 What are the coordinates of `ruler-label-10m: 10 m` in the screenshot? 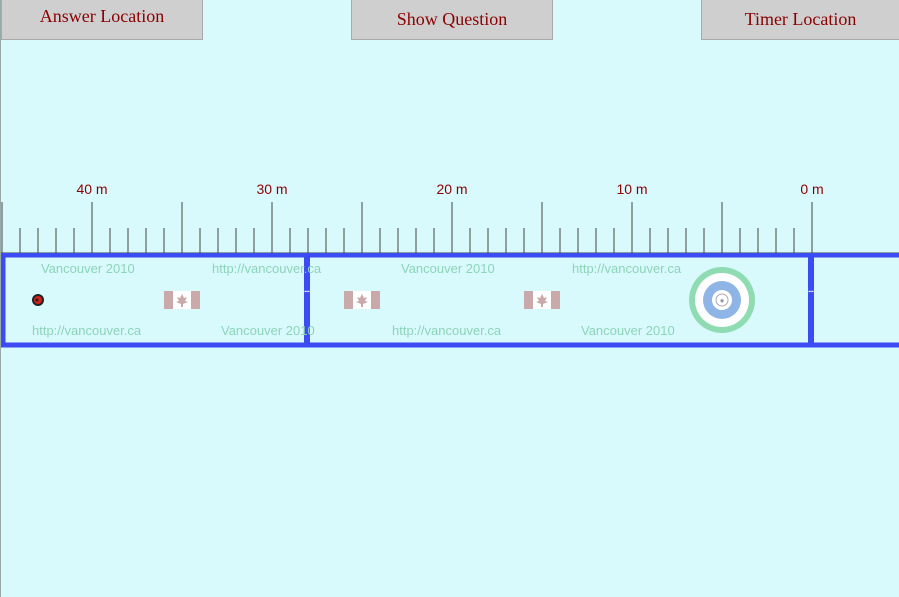 It's located at (631, 189).